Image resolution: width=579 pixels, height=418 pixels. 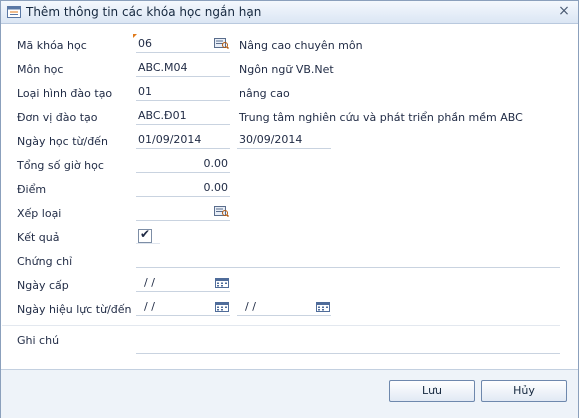 I want to click on ma-khoa-hoc-description: Nâng cao chuyên môn, so click(x=301, y=45).